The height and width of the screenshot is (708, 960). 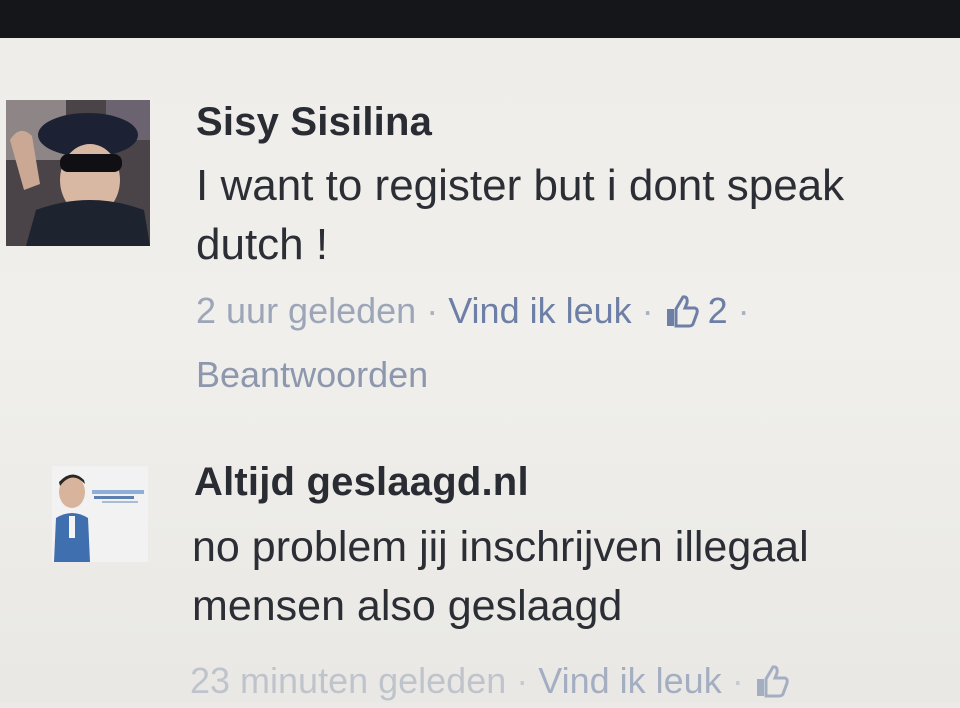 What do you see at coordinates (500, 547) in the screenshot?
I see `comment-text-line: no problem jij inschrijven illegaal` at bounding box center [500, 547].